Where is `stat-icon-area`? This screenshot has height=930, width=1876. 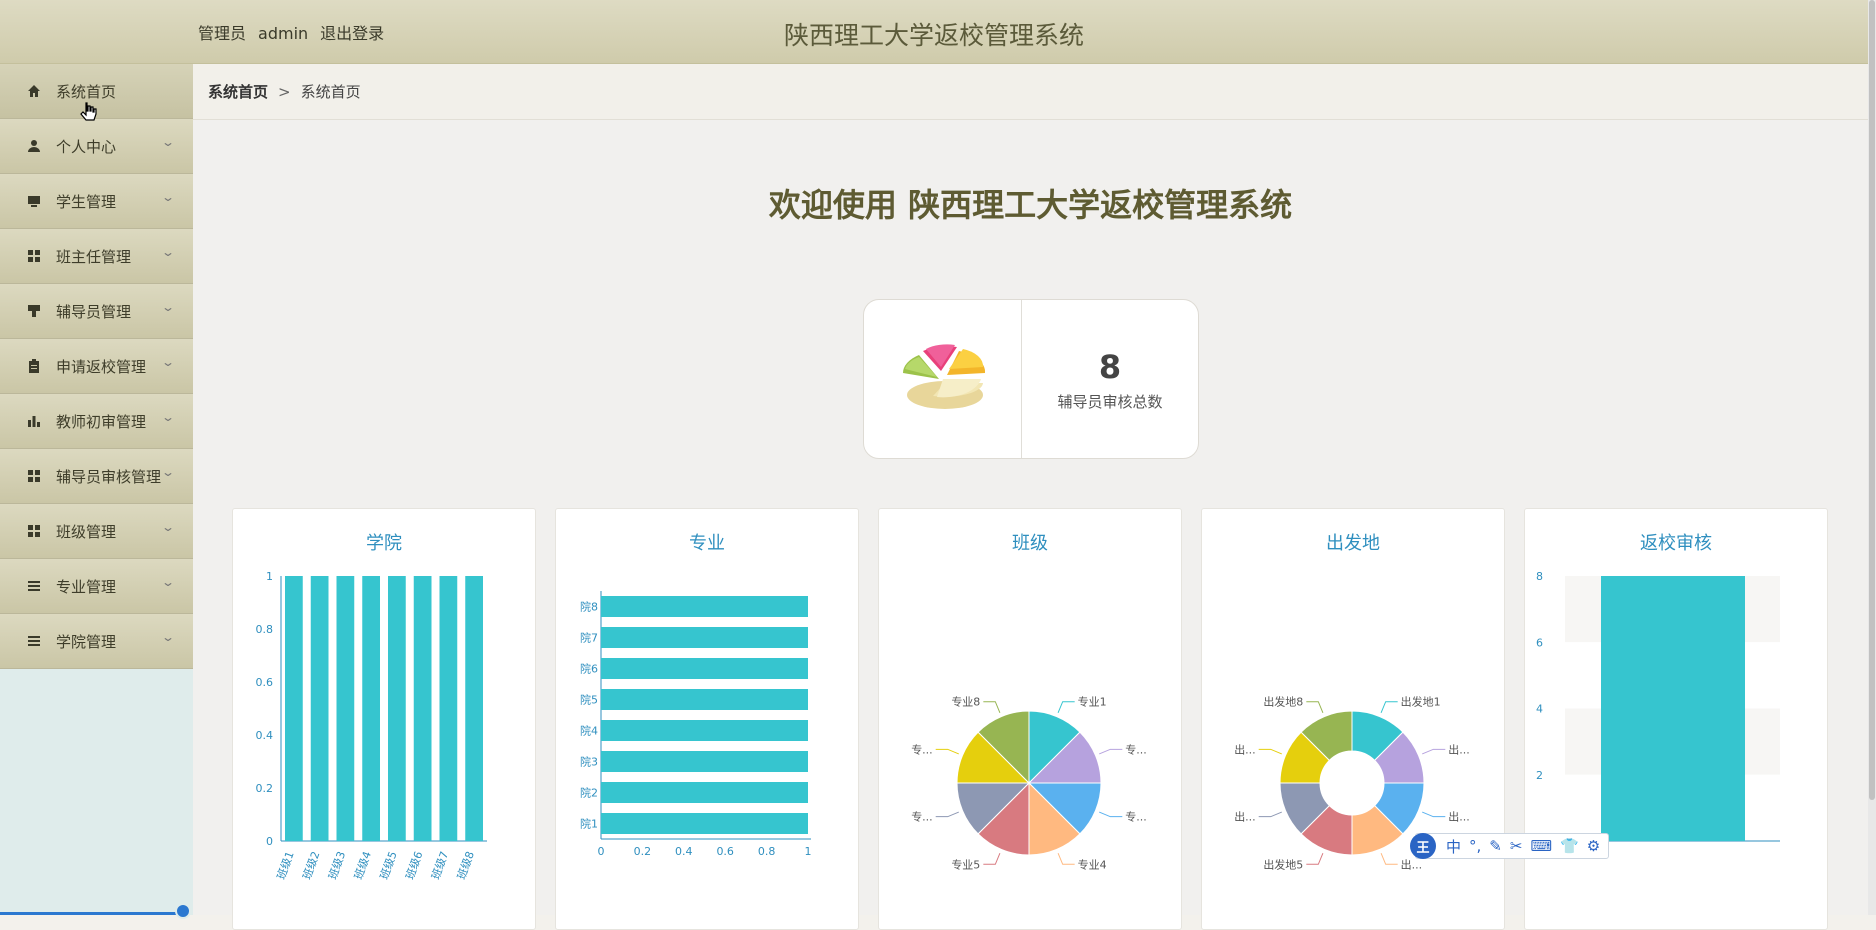 stat-icon-area is located at coordinates (943, 379).